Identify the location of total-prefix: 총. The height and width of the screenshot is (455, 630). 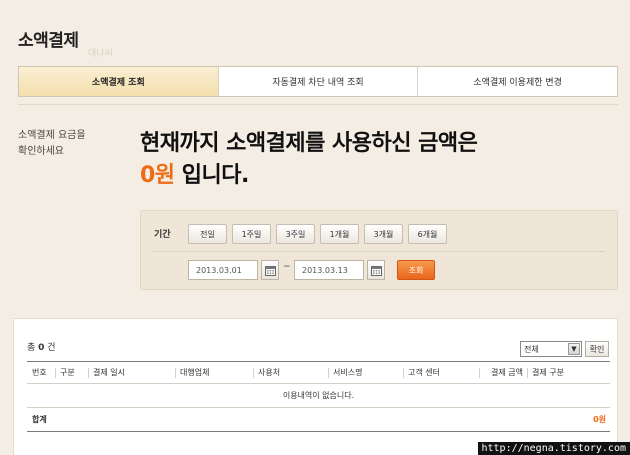
(31, 348).